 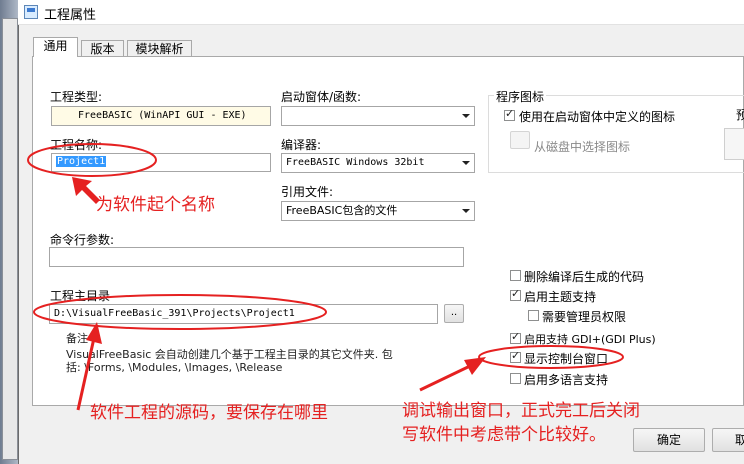 I want to click on annotation-console-1: 调试输出窗口，正式完工后关闭, so click(x=521, y=411).